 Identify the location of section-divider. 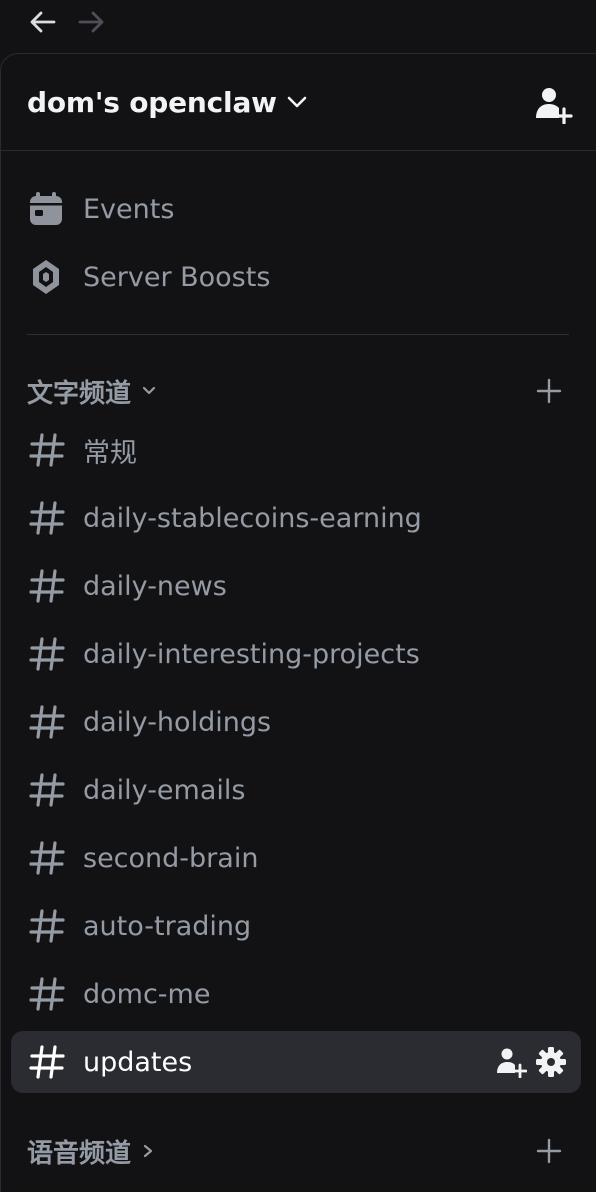
(298, 334).